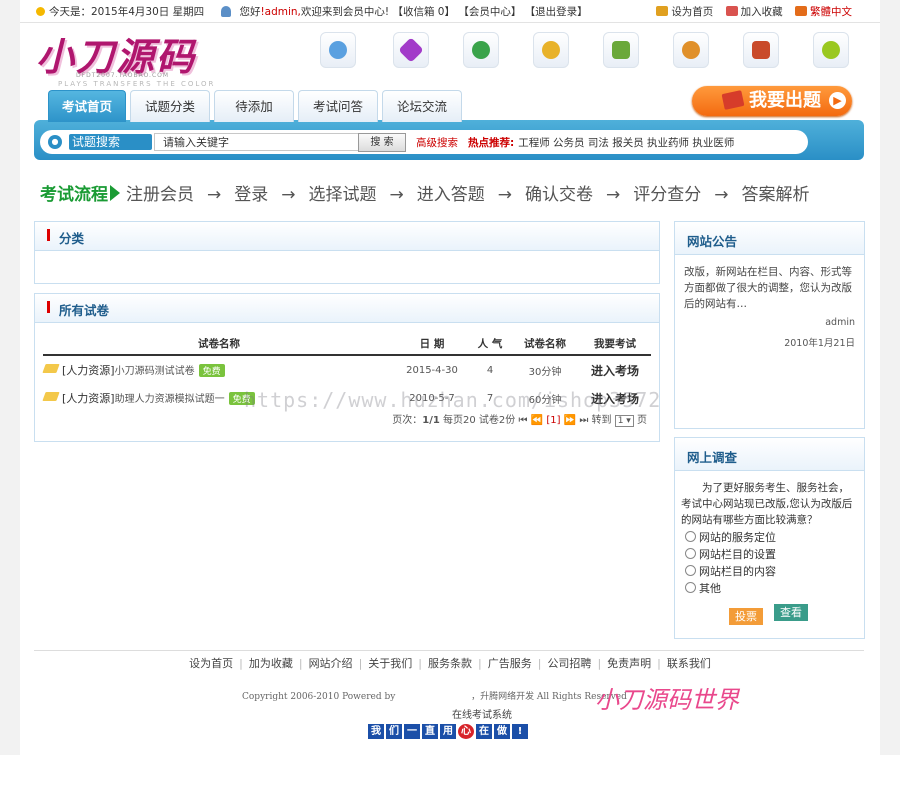 Image resolution: width=900 pixels, height=796 pixels. I want to click on pagination: 页次：1/1 每页20 试卷2份 ⏮ ⏪ [1] ⏩ ⏭ 转到 1 ▾ 页, so click(519, 419).